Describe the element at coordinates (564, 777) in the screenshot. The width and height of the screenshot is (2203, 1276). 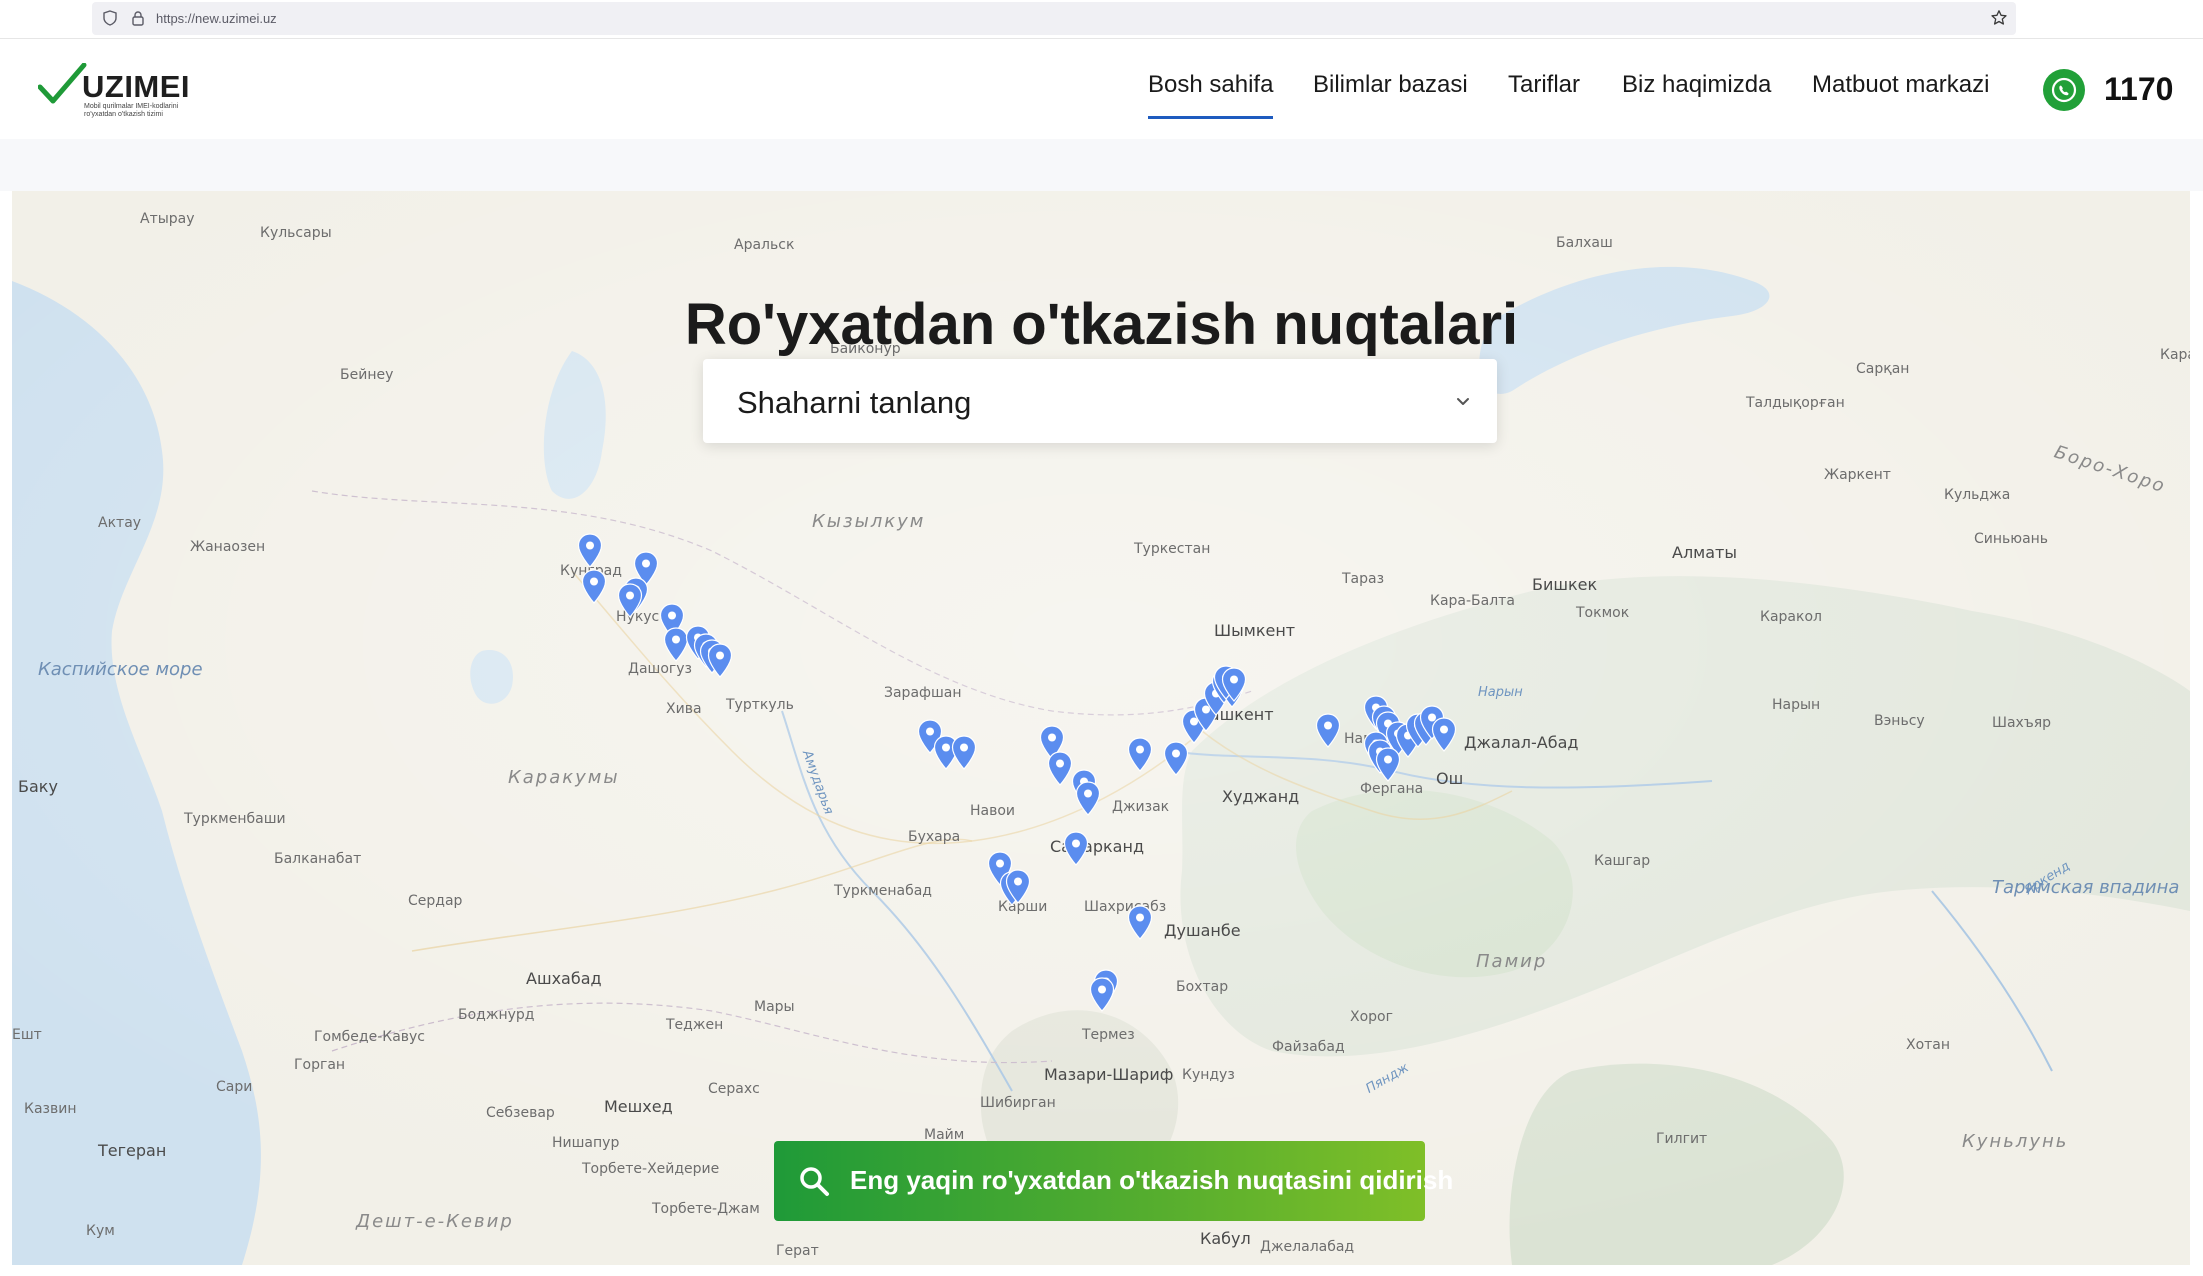
I see `map-label: Каракумы` at that location.